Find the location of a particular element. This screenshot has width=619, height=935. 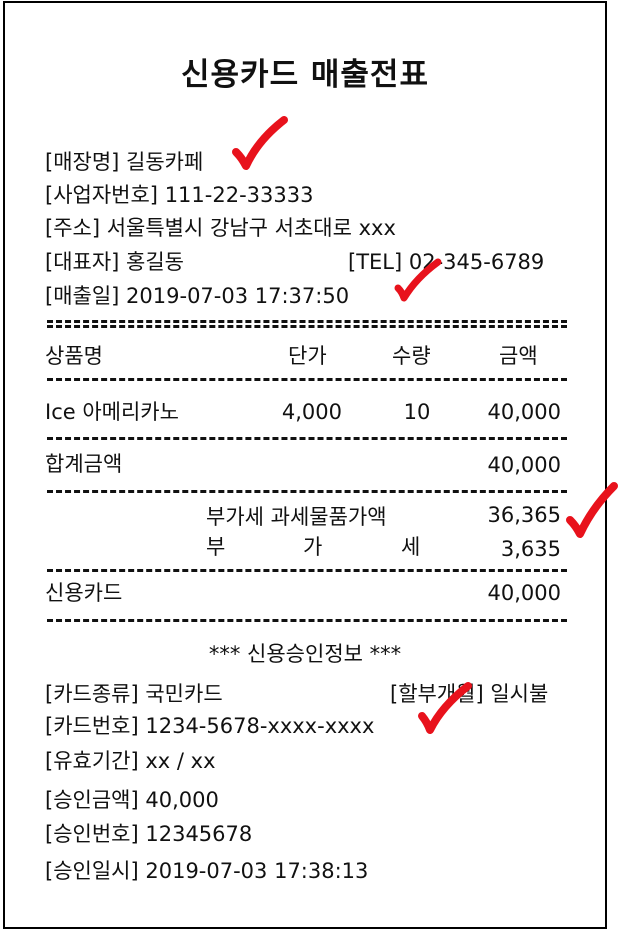

installment: 일시불 is located at coordinates (519, 694).